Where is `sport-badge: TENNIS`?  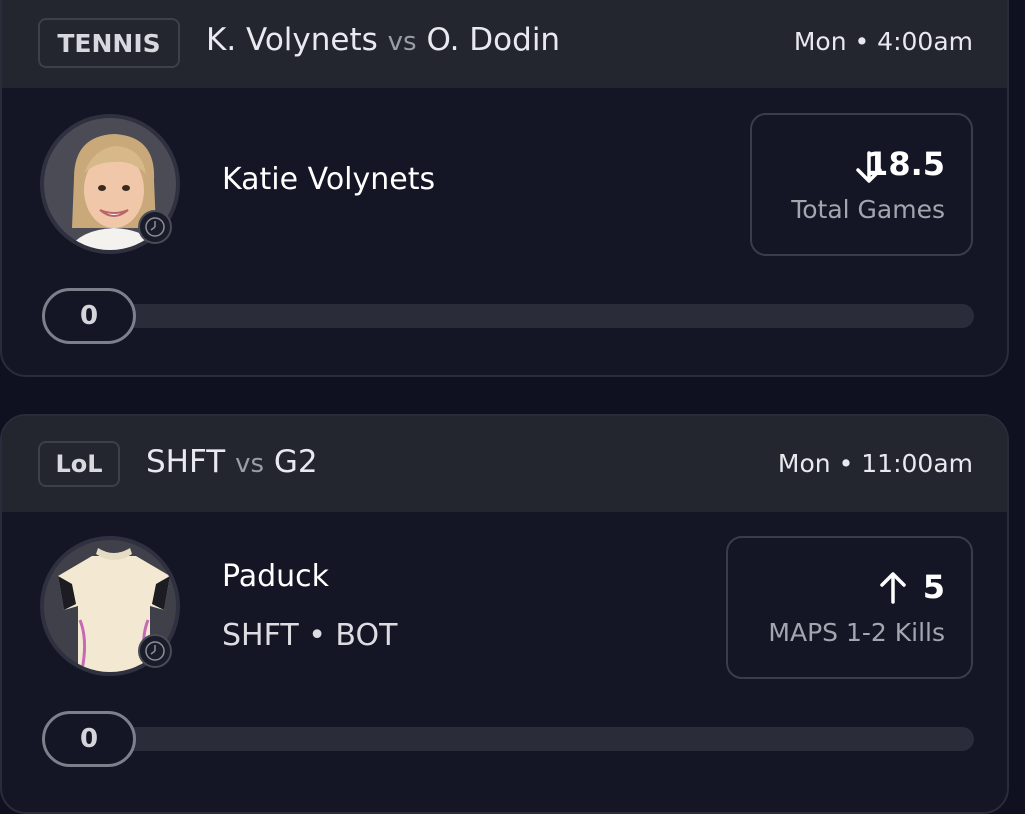 sport-badge: TENNIS is located at coordinates (109, 43).